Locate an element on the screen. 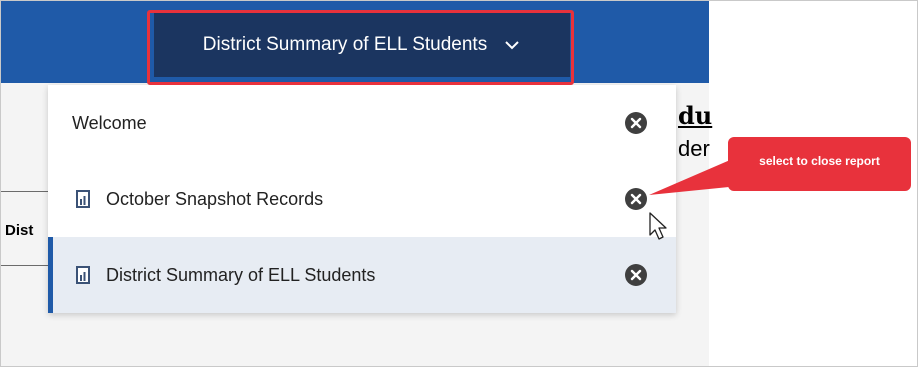 The height and width of the screenshot is (367, 918). report-switcher-label: District Summary of ELL Students is located at coordinates (345, 44).